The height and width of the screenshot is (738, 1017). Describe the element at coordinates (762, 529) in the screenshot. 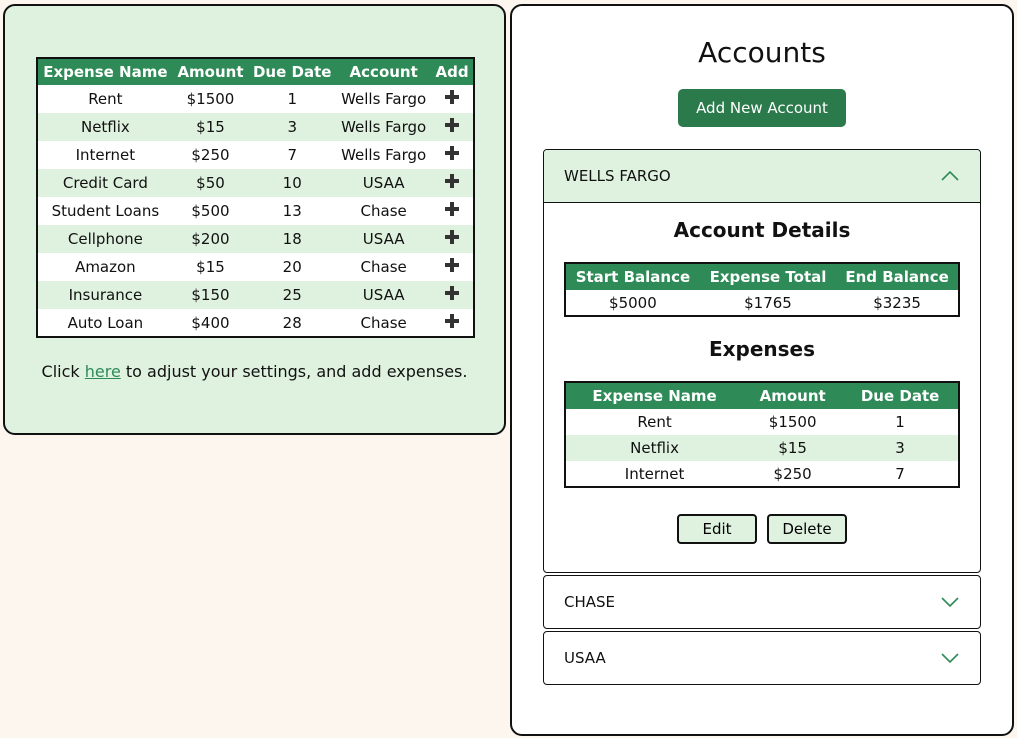

I see `account-actions: Edit Delete` at that location.